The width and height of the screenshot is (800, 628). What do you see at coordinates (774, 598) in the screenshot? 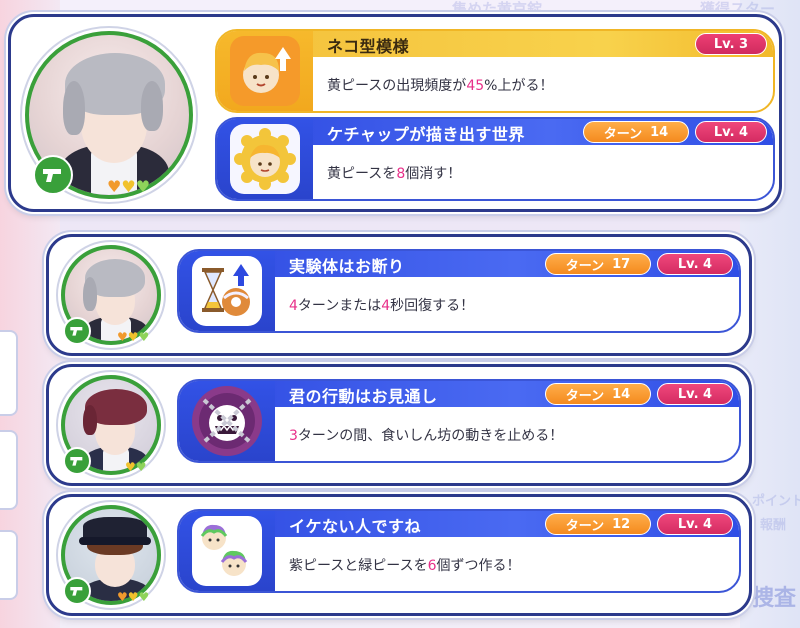
I see `background-ghost-text: 捜査` at bounding box center [774, 598].